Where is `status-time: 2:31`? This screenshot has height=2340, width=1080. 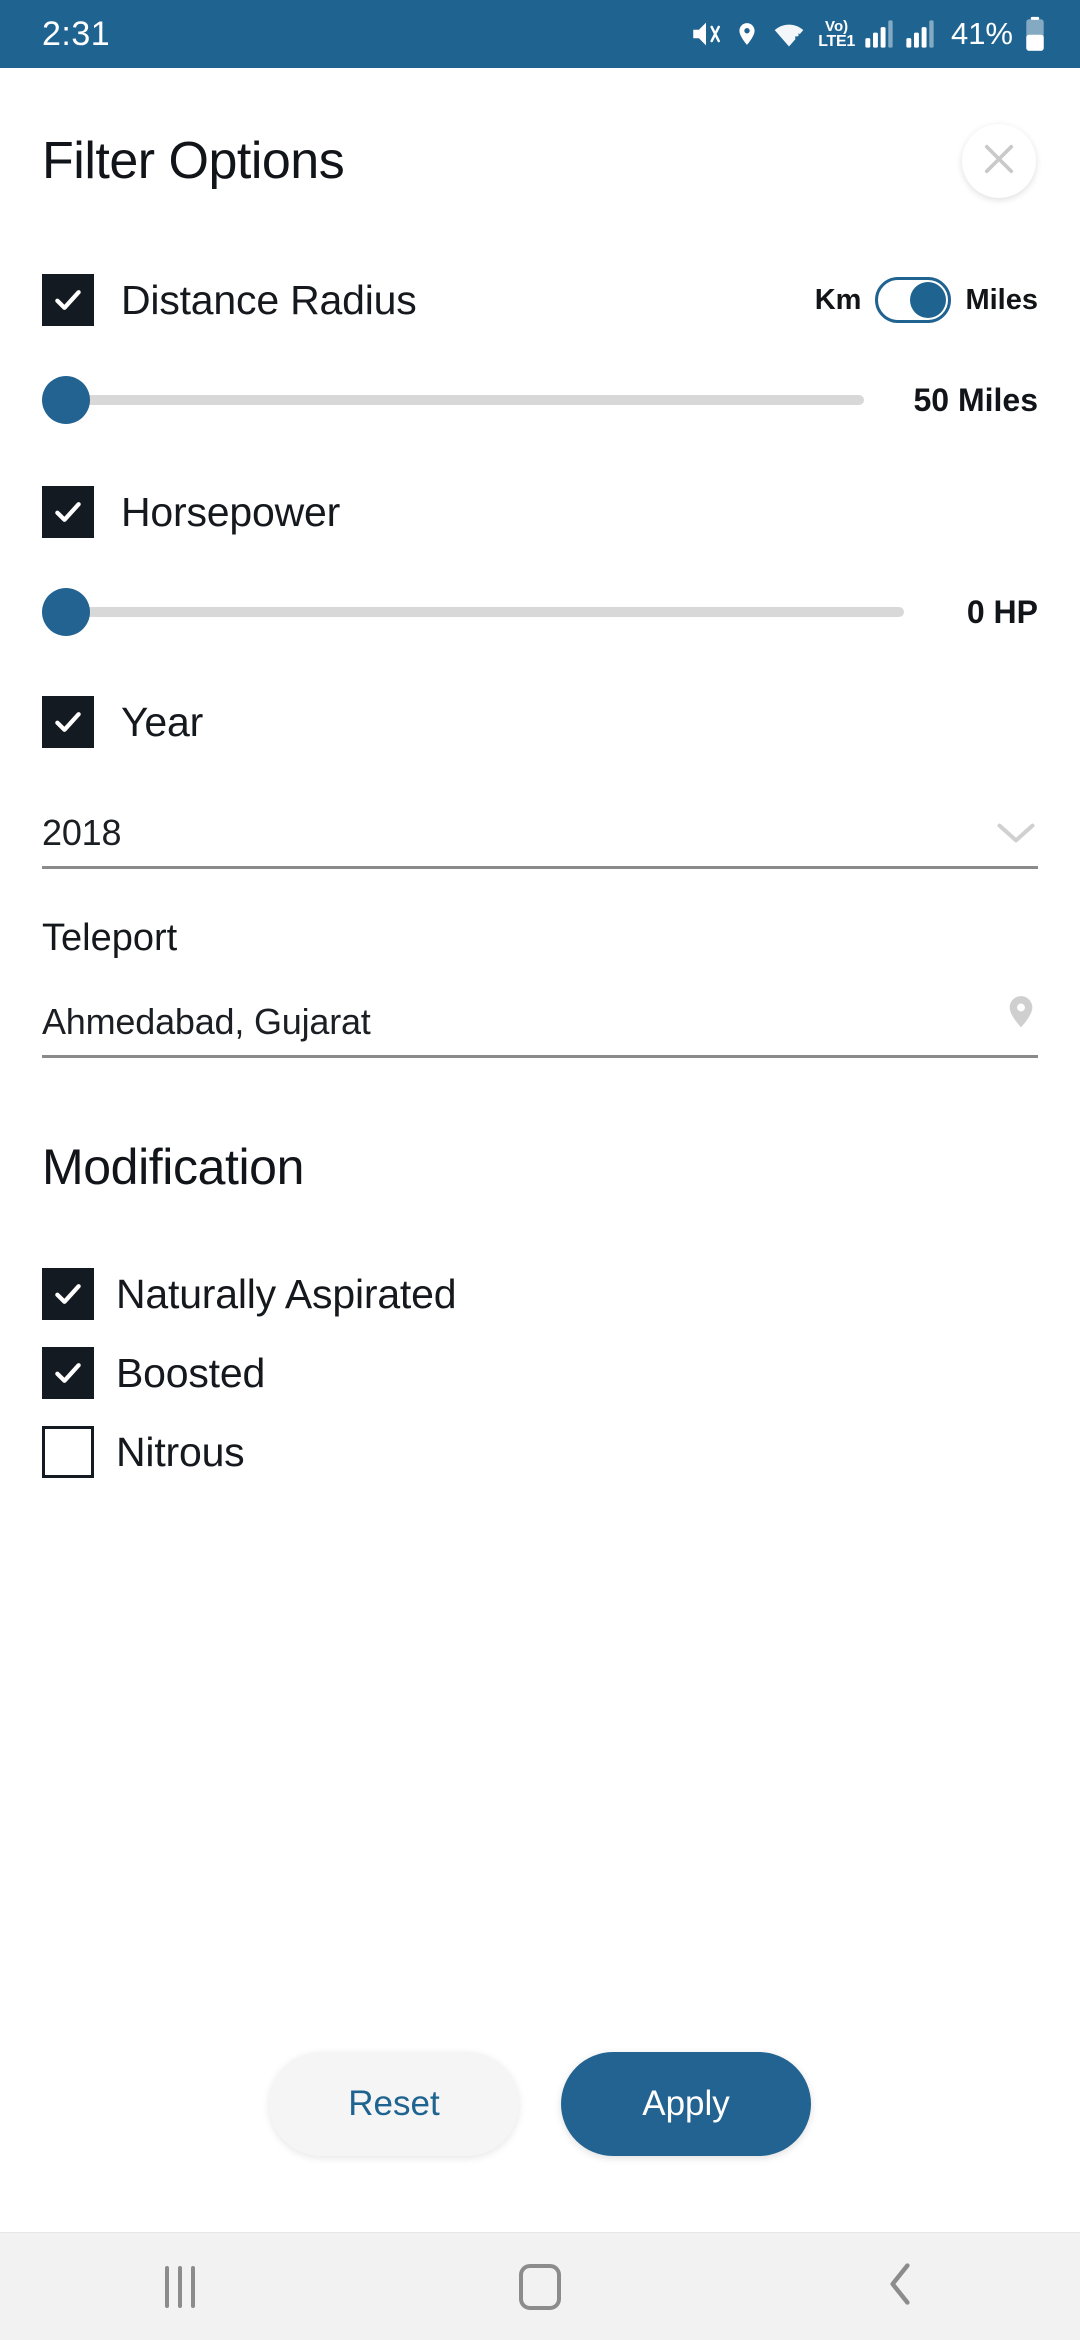 status-time: 2:31 is located at coordinates (76, 33).